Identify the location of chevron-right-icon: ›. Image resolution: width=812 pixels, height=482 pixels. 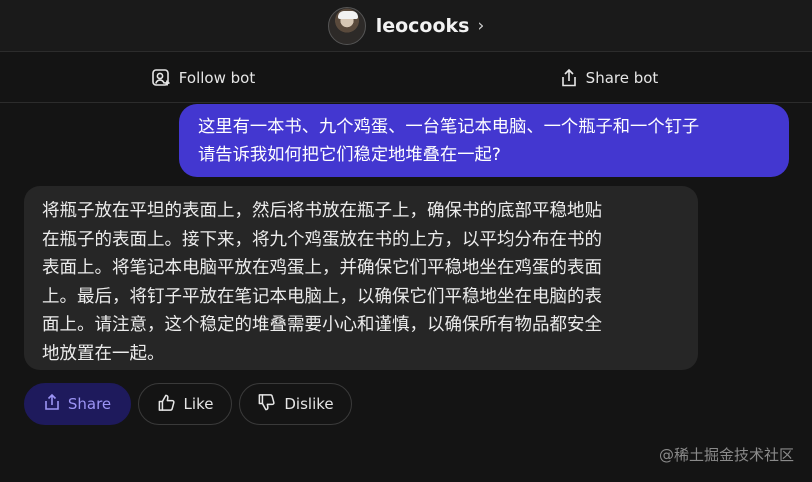
(480, 26).